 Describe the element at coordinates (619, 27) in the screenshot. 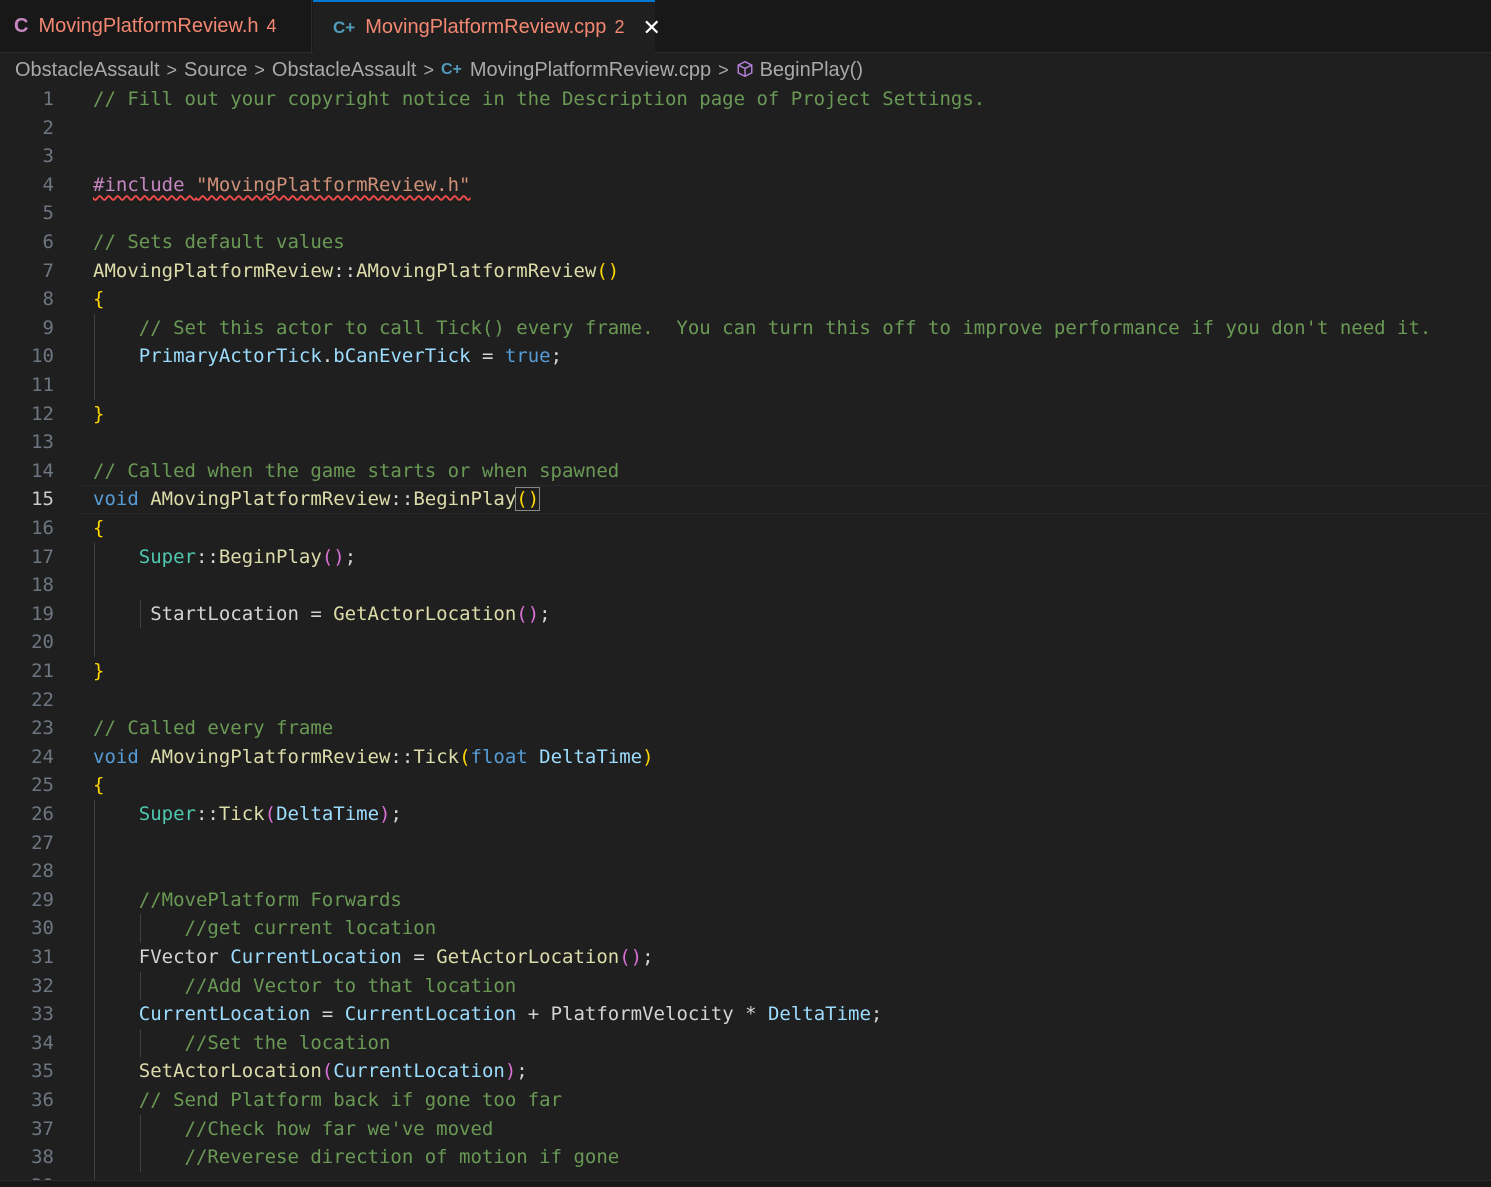

I see `problem-count-badge: 2` at that location.